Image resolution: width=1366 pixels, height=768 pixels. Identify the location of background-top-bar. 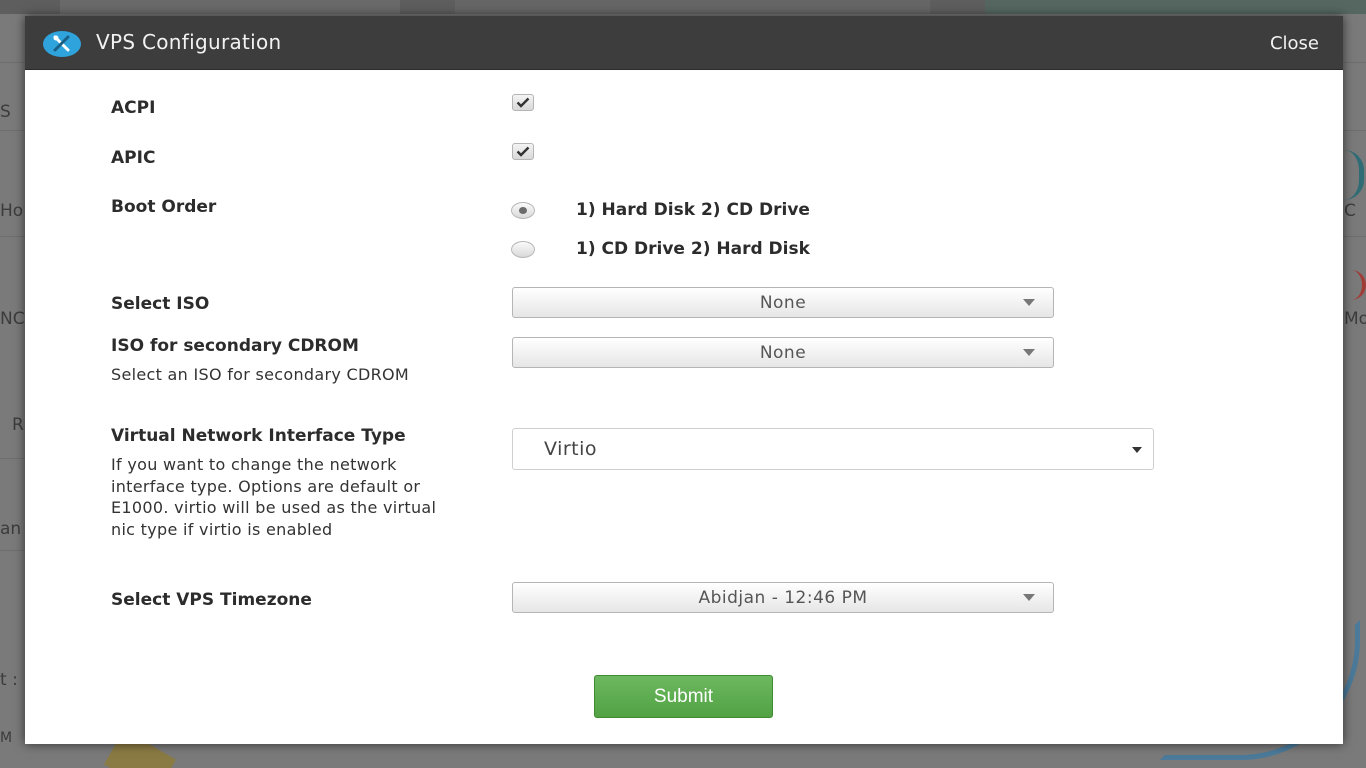
(683, 7).